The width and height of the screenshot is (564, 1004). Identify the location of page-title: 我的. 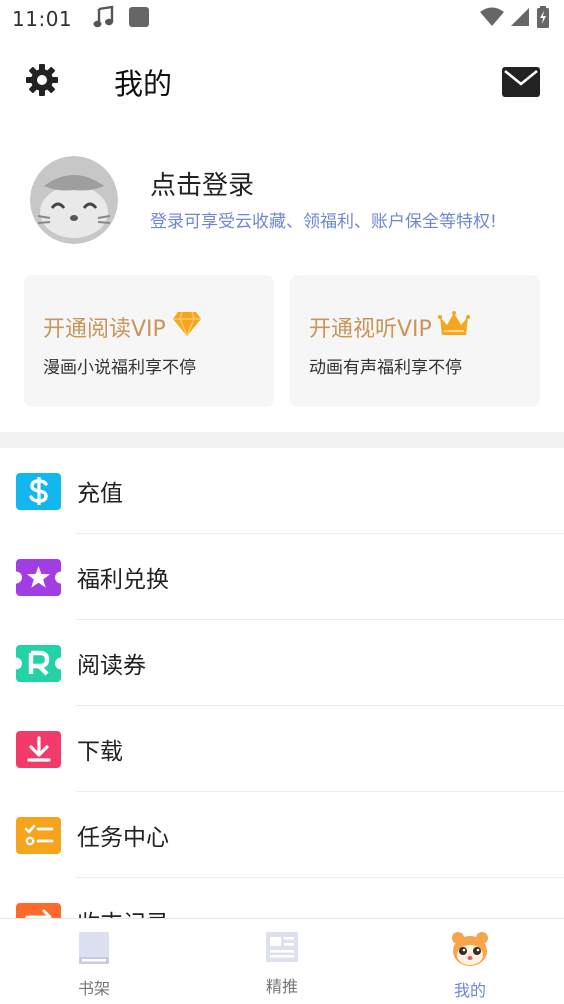
(143, 84).